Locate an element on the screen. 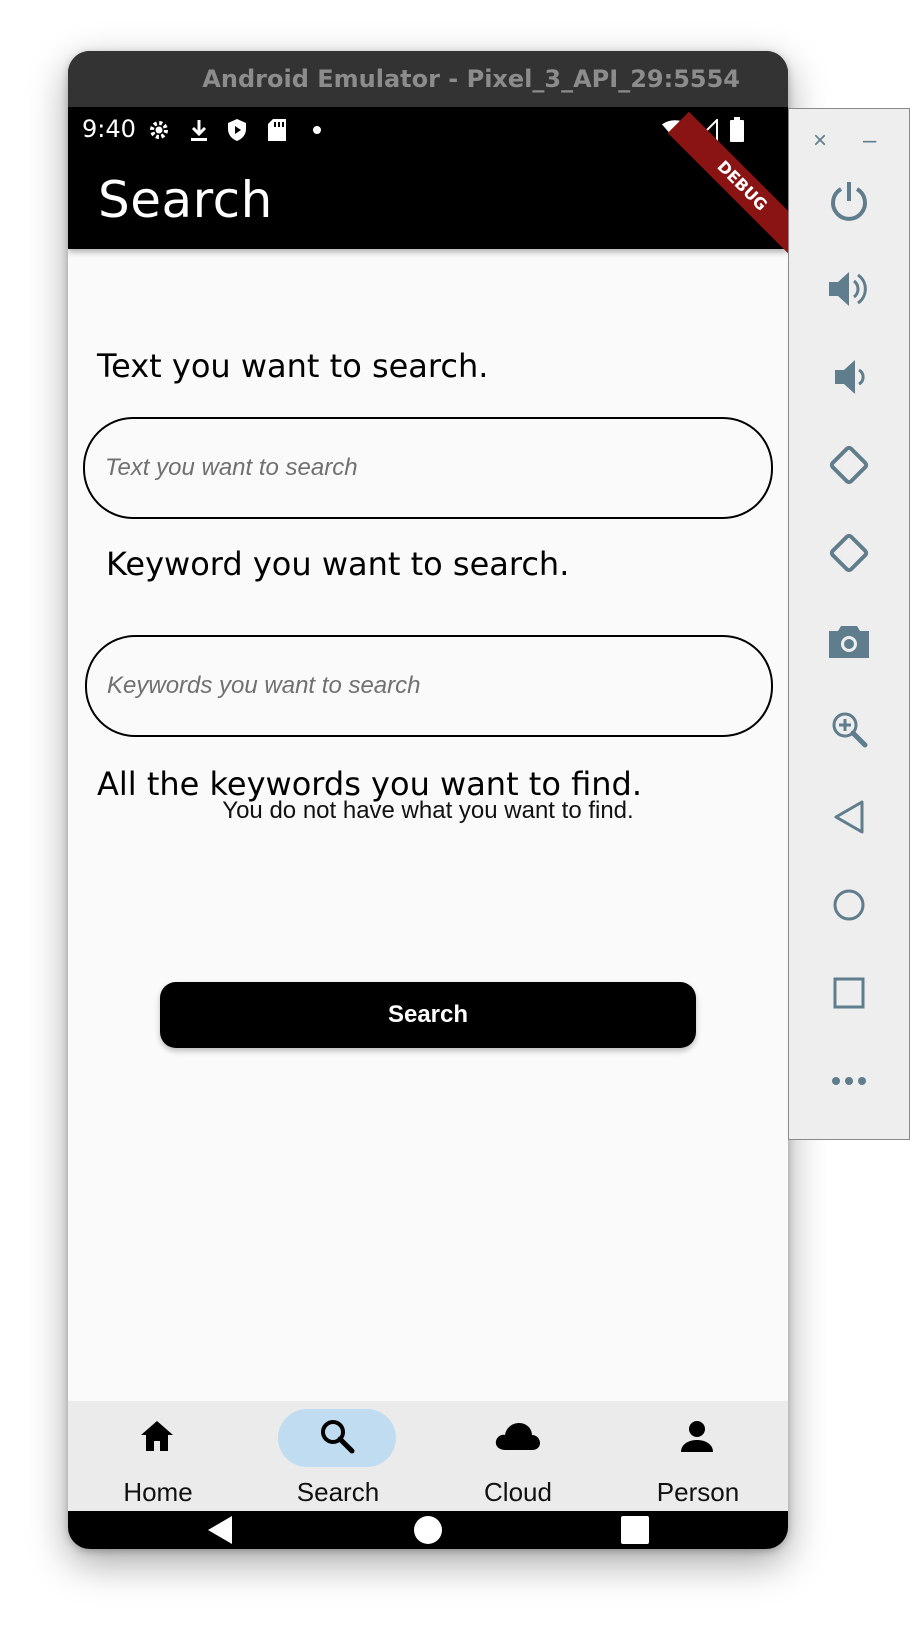  search-icon is located at coordinates (337, 1438).